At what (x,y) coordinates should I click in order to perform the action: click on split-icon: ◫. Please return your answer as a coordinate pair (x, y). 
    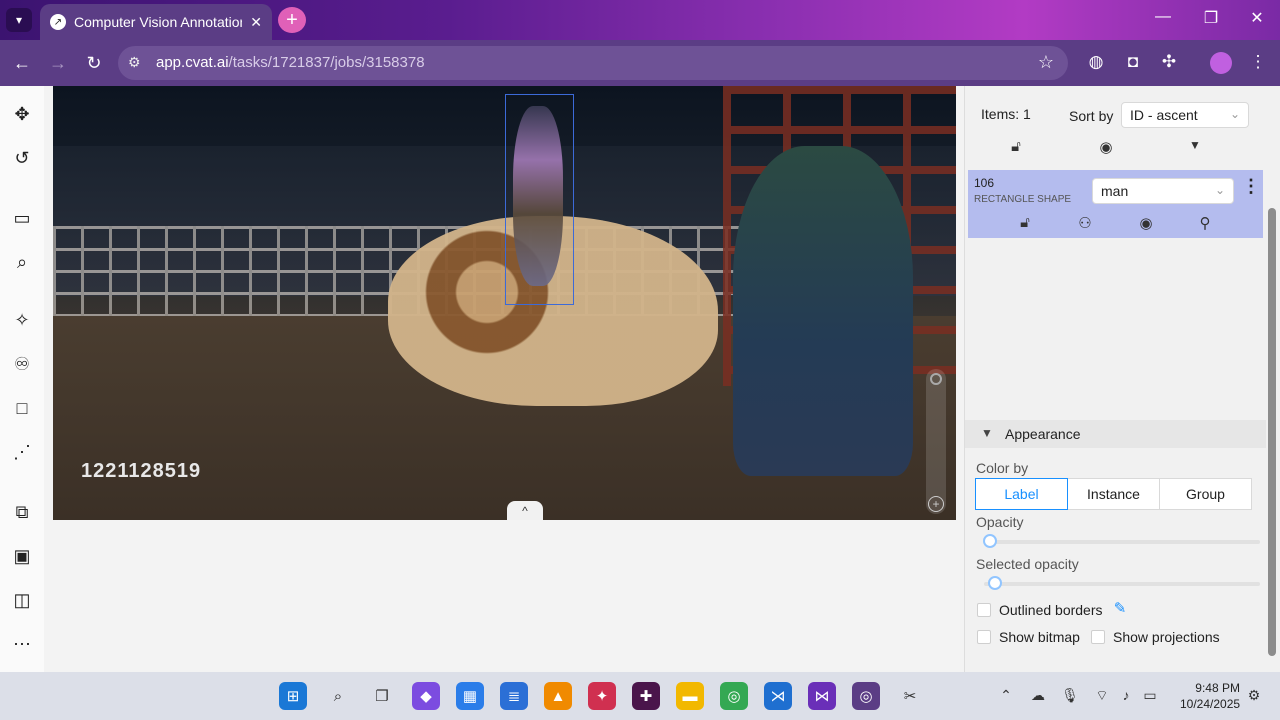
    Looking at the image, I should click on (22, 600).